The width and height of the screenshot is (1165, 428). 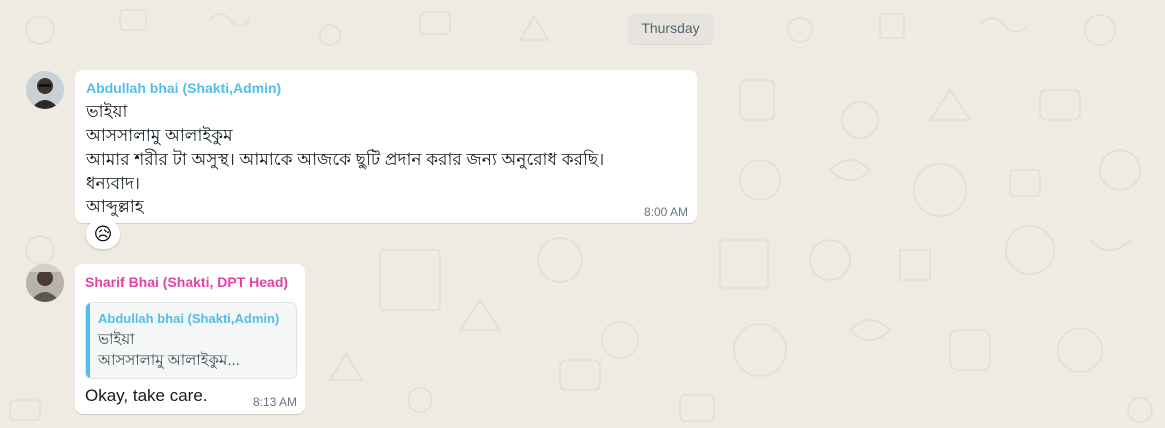 I want to click on message-timestamp: 8:13 AM, so click(x=275, y=402).